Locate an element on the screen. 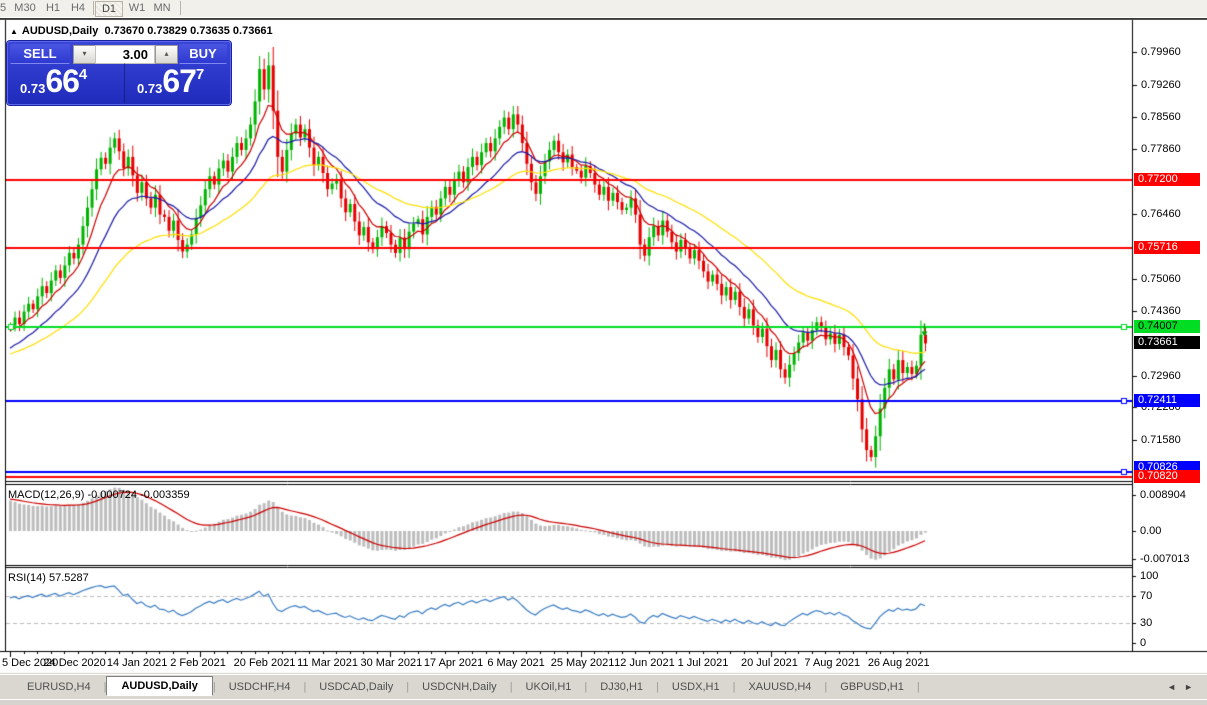 Image resolution: width=1207 pixels, height=705 pixels. tab-scroll-arrows: ◄► is located at coordinates (1184, 687).